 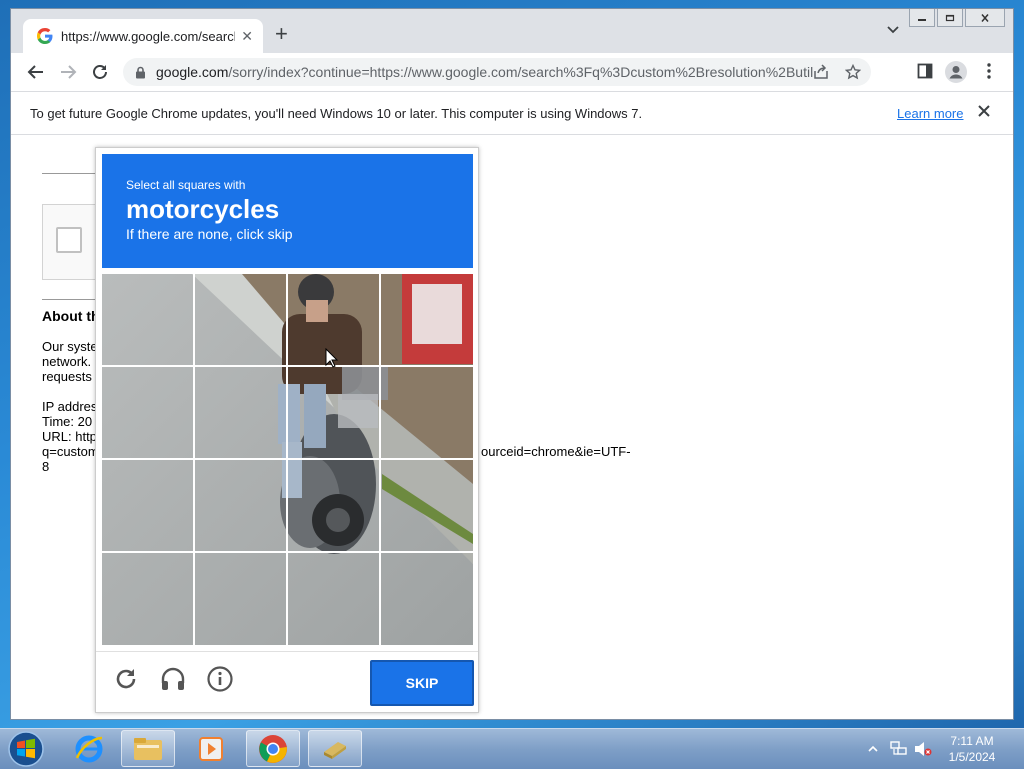 What do you see at coordinates (972, 741) in the screenshot?
I see `clock-time: 7:11 AM` at bounding box center [972, 741].